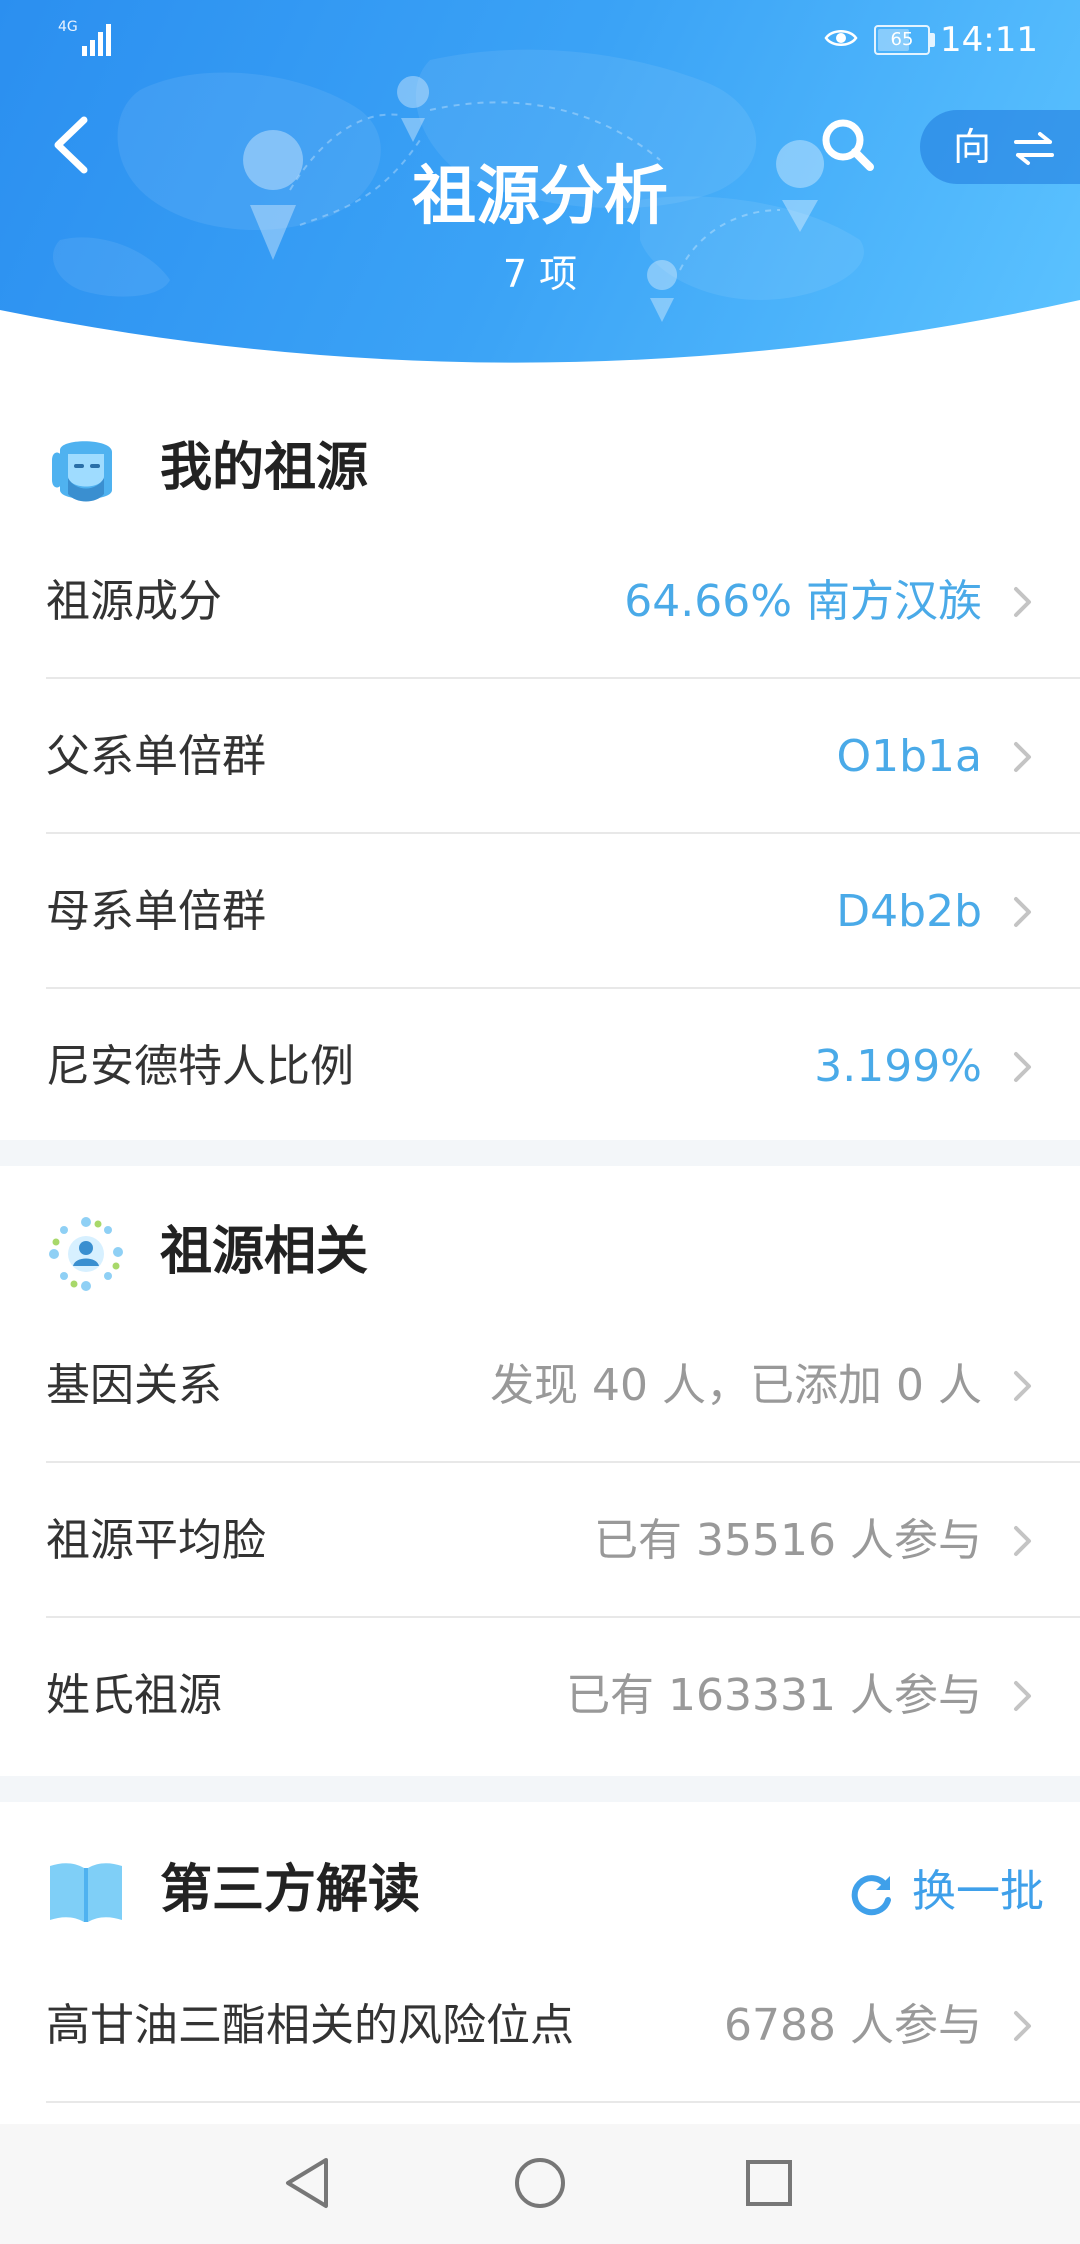  I want to click on clock: 14:11, so click(989, 40).